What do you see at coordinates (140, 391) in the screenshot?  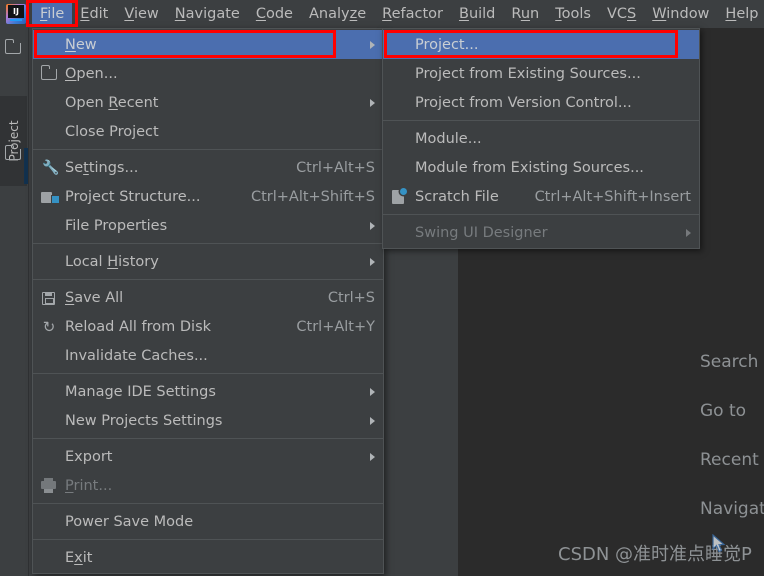 I see `menu-item-label: Manage IDE Settings` at bounding box center [140, 391].